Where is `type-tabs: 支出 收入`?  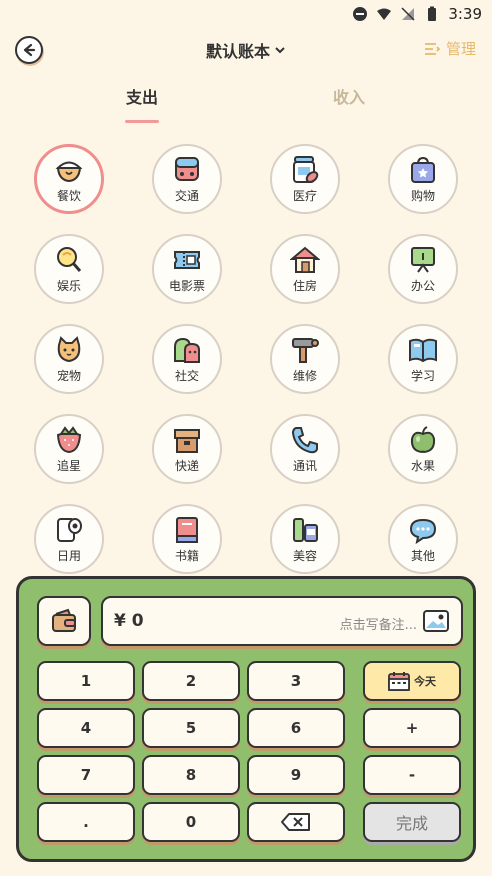
type-tabs: 支出 收入 is located at coordinates (246, 104).